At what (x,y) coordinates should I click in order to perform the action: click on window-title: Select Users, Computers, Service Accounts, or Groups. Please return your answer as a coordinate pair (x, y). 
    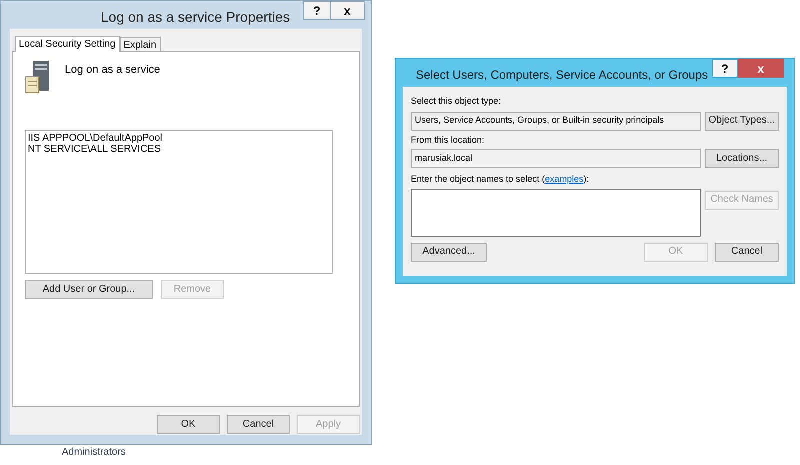
    Looking at the image, I should click on (562, 75).